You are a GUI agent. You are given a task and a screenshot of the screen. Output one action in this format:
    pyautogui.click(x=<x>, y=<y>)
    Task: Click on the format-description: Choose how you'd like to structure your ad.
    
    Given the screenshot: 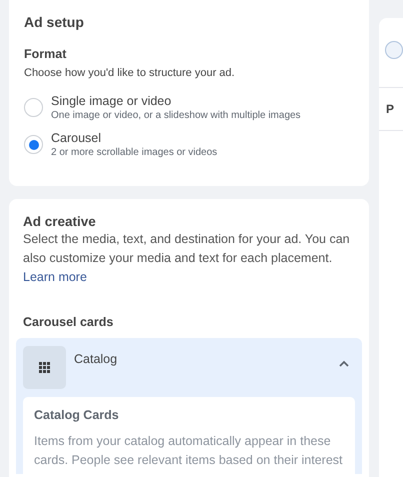 What is the action you would take?
    pyautogui.click(x=130, y=73)
    